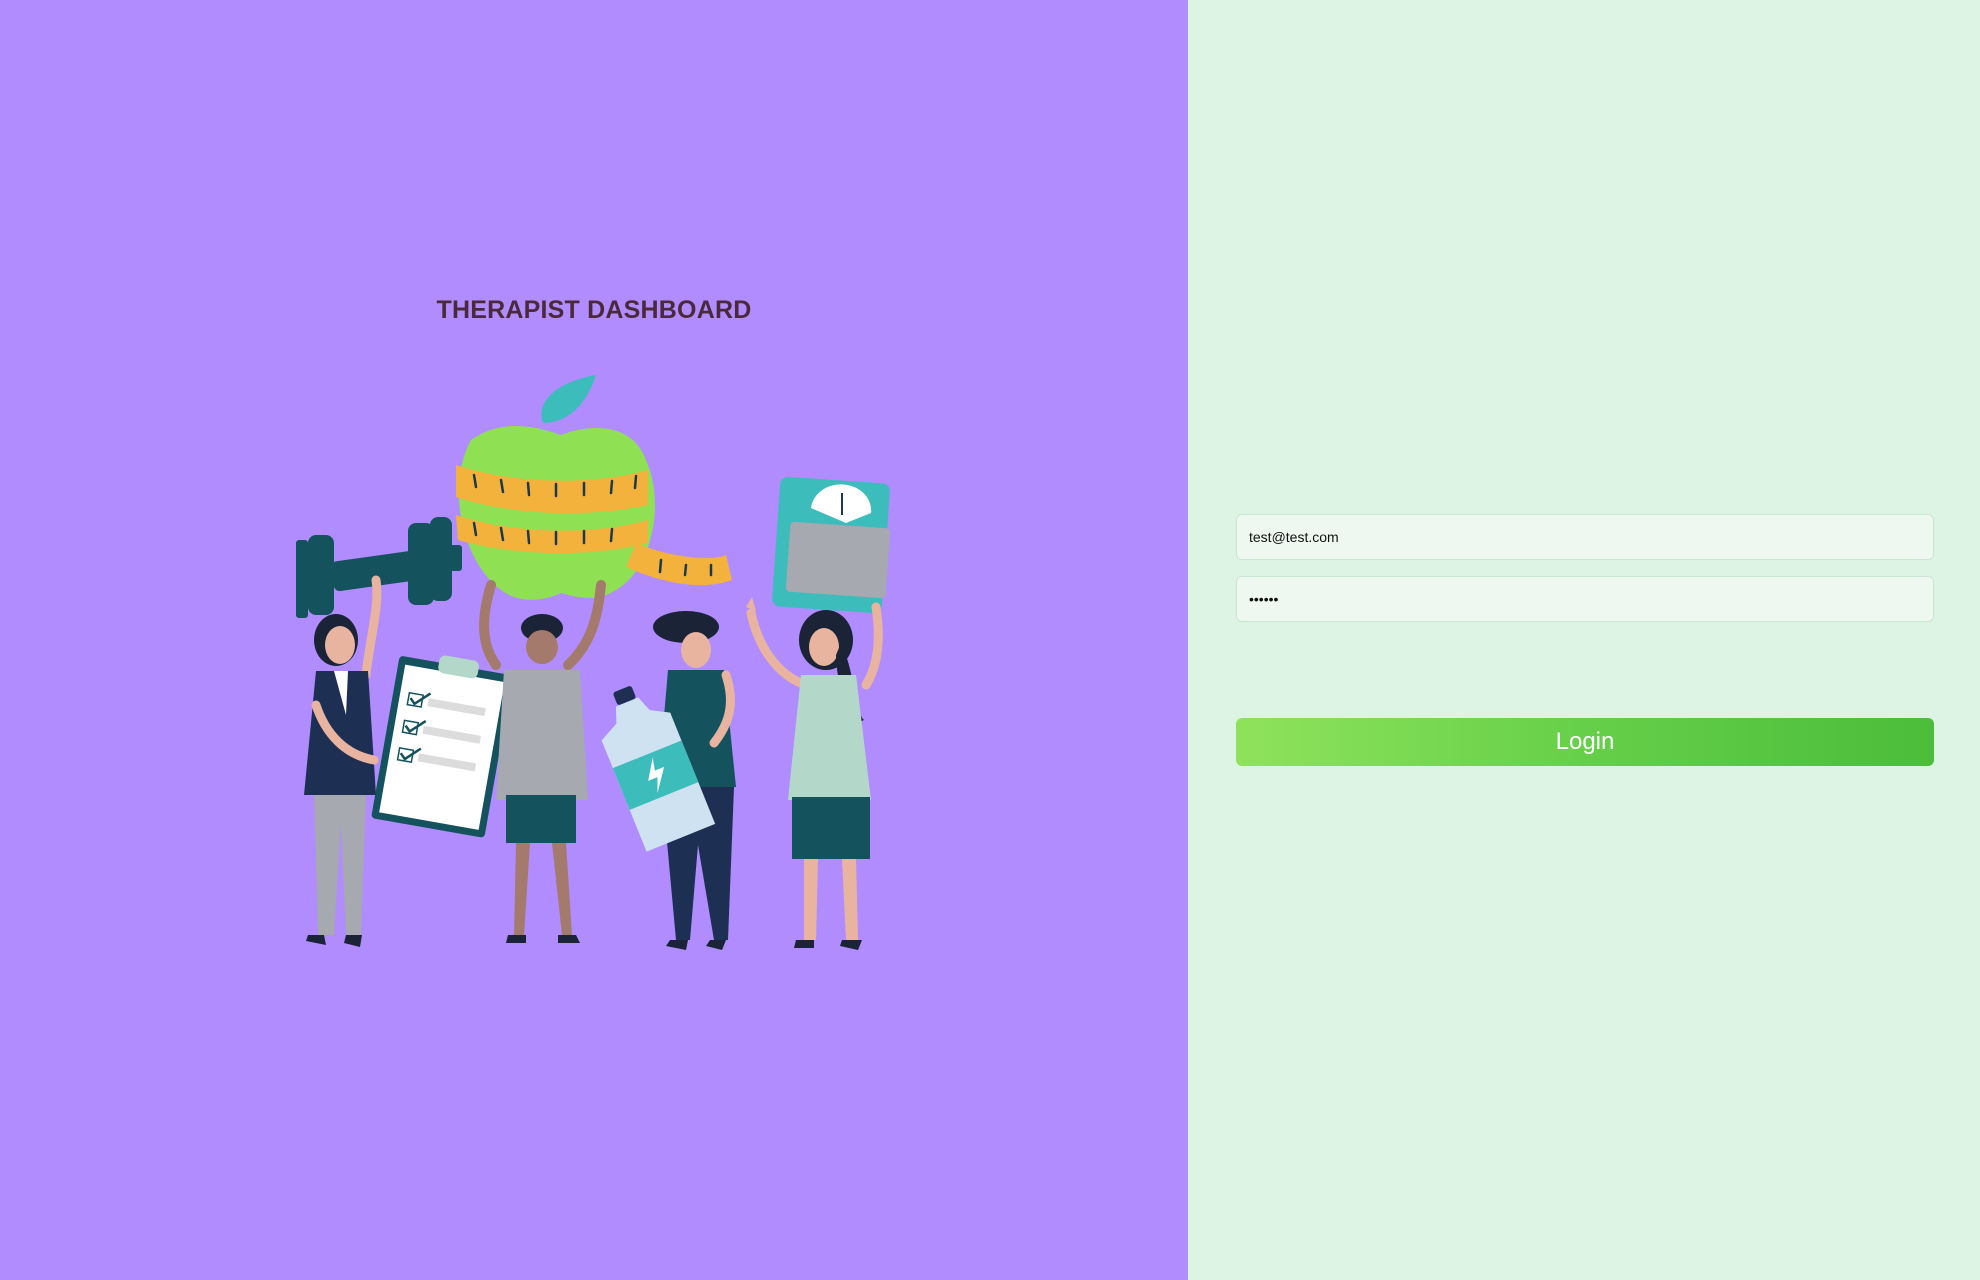 This screenshot has width=1980, height=1280. What do you see at coordinates (831, 545) in the screenshot?
I see `scale-icon` at bounding box center [831, 545].